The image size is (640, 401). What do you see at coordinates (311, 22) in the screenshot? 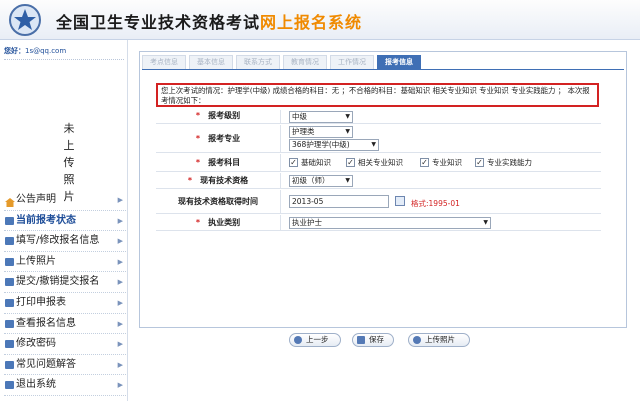
I see `site-title-accent: 网上报名系统` at bounding box center [311, 22].